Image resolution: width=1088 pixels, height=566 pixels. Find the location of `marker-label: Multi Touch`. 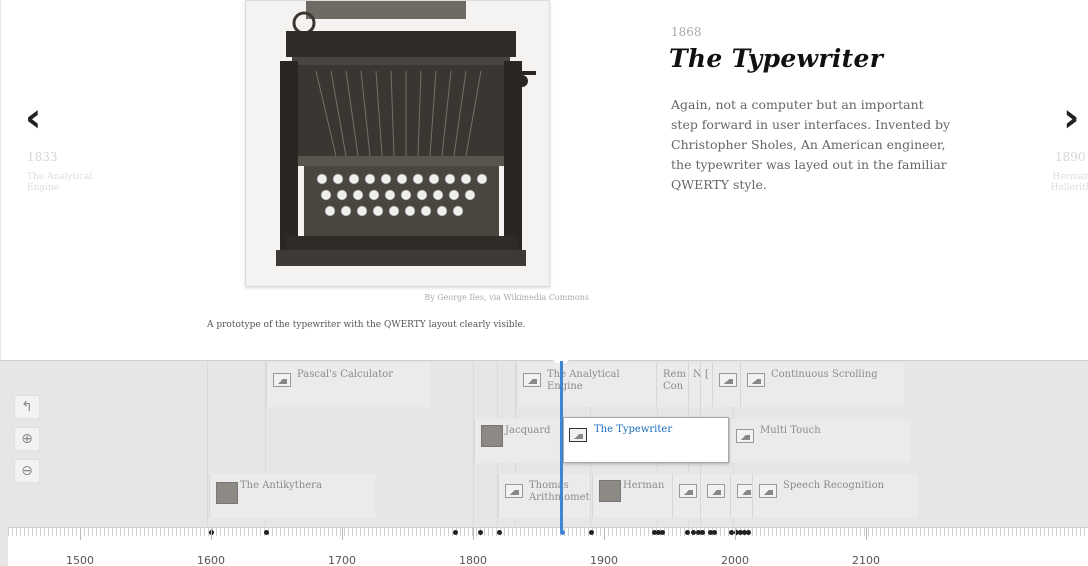

marker-label: Multi Touch is located at coordinates (790, 430).